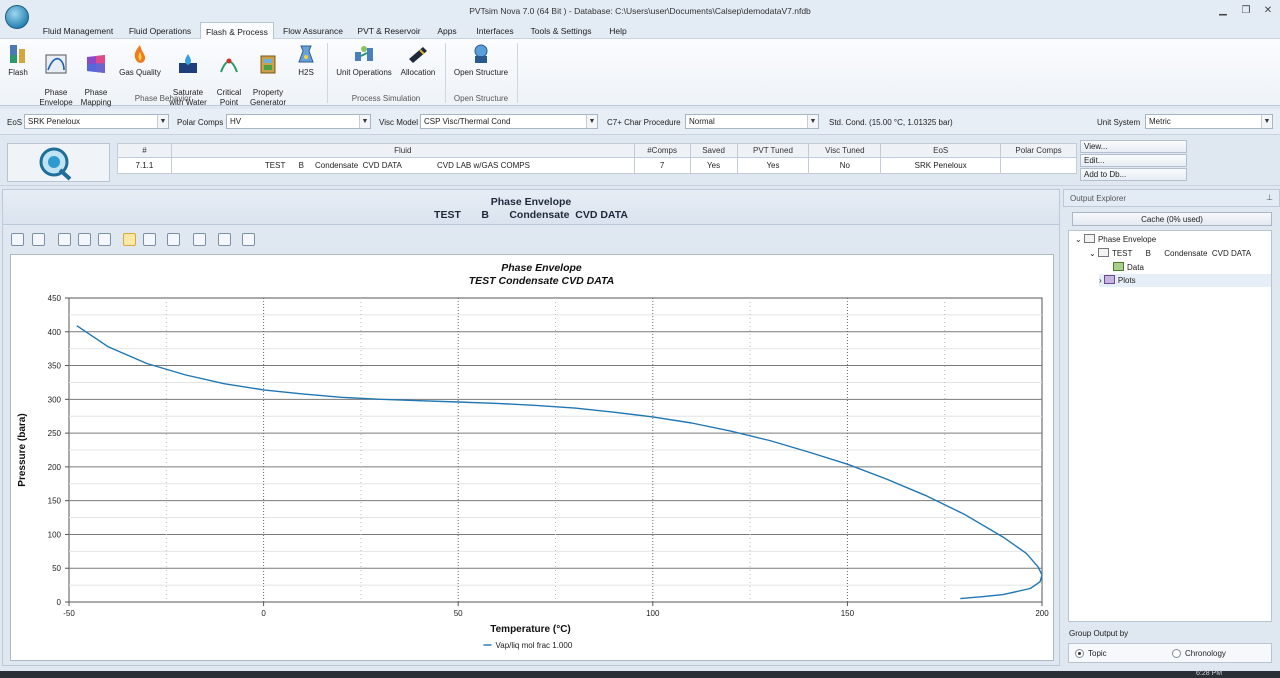 The width and height of the screenshot is (1280, 678). I want to click on tab-pvt-reservoir: PVT & Reservoir, so click(389, 31).